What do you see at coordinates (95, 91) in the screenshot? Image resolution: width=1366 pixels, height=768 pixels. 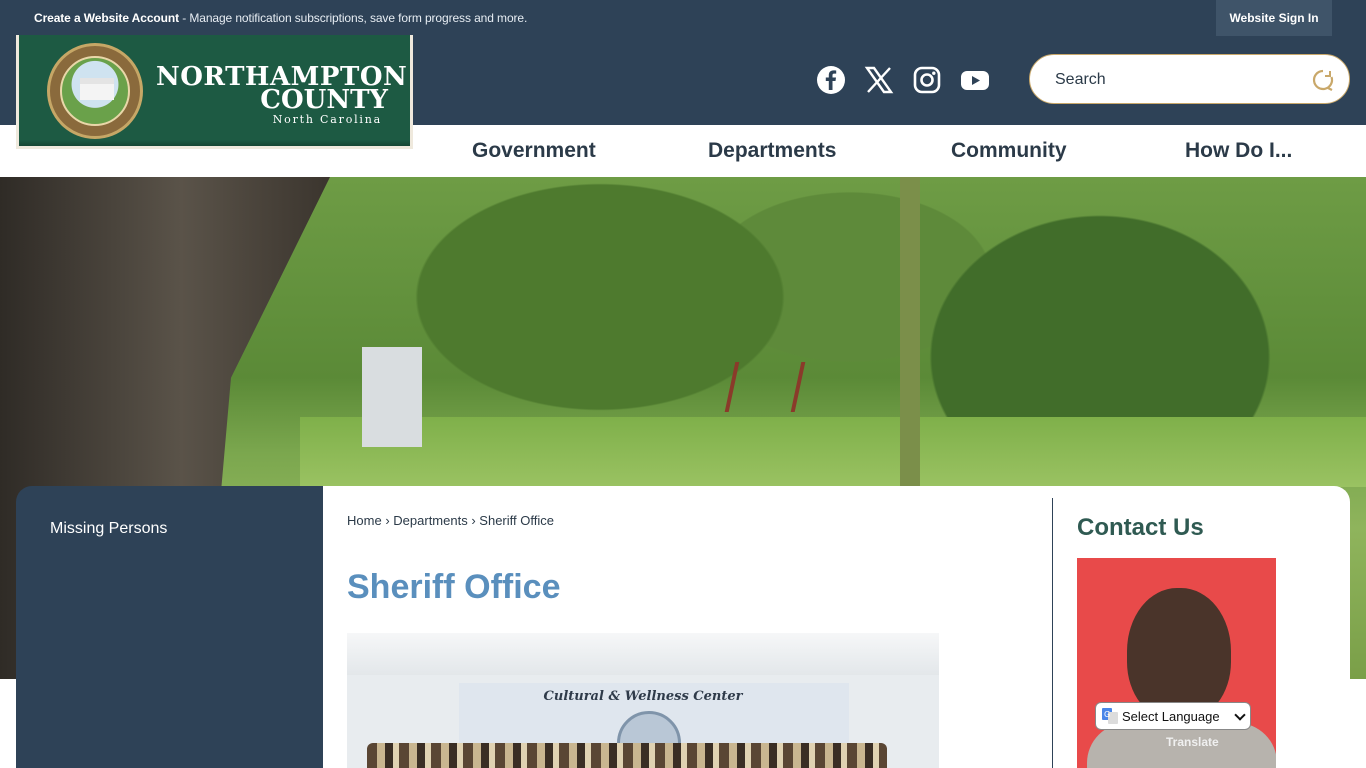 I see `county-seal-icon` at bounding box center [95, 91].